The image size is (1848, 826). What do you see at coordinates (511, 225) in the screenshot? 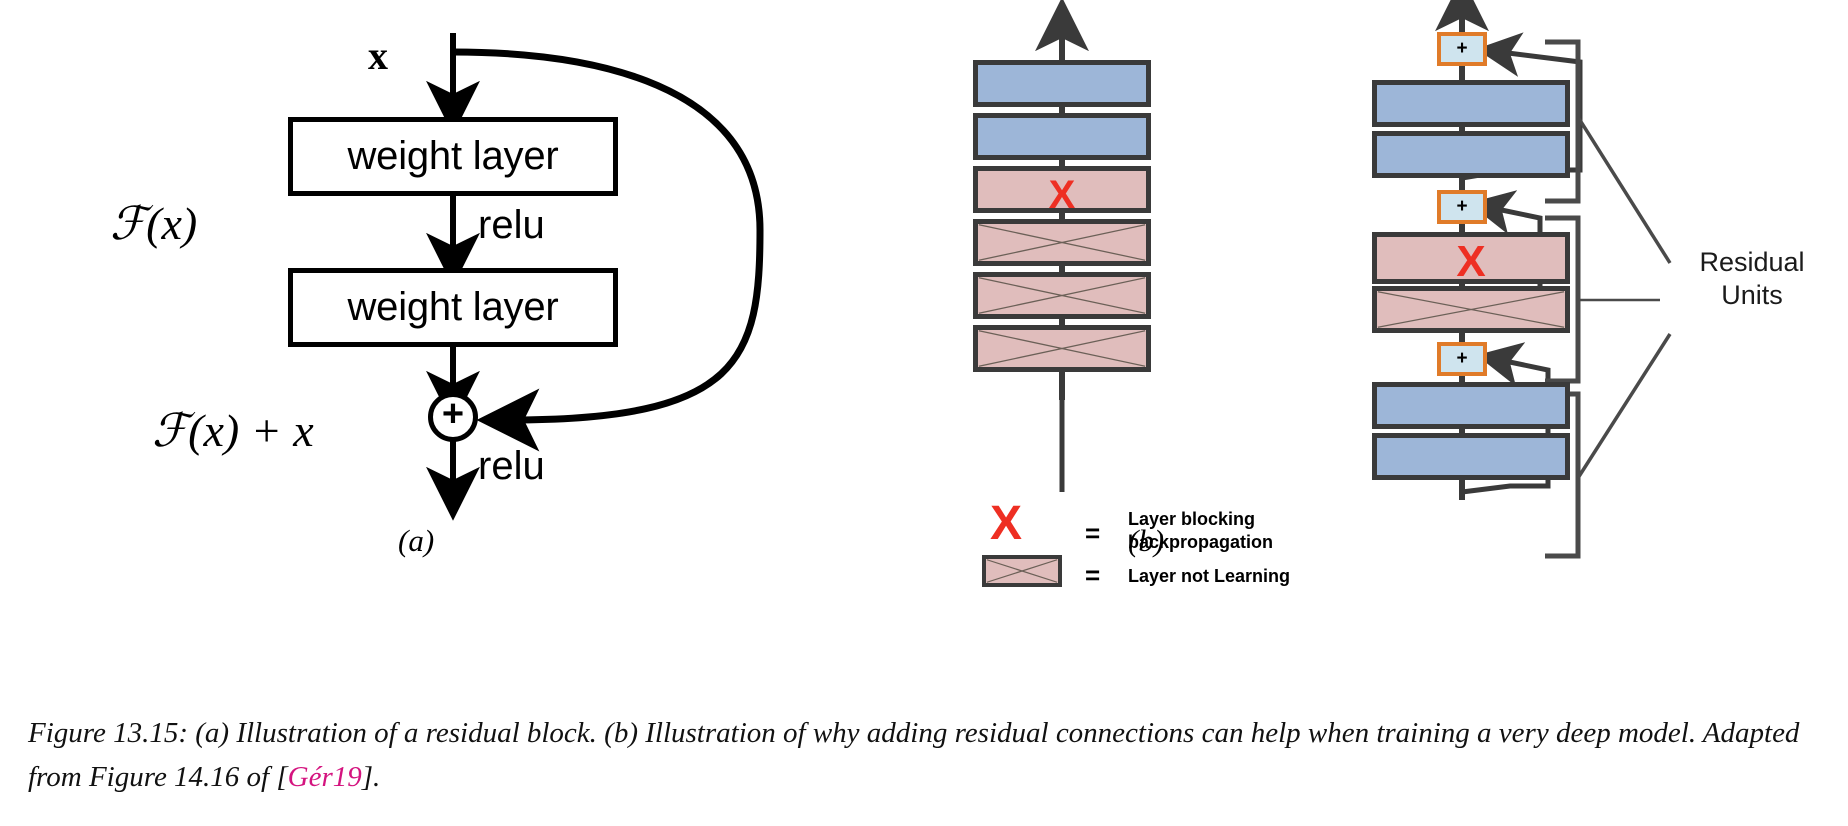
I see `relu-label-1: relu` at bounding box center [511, 225].